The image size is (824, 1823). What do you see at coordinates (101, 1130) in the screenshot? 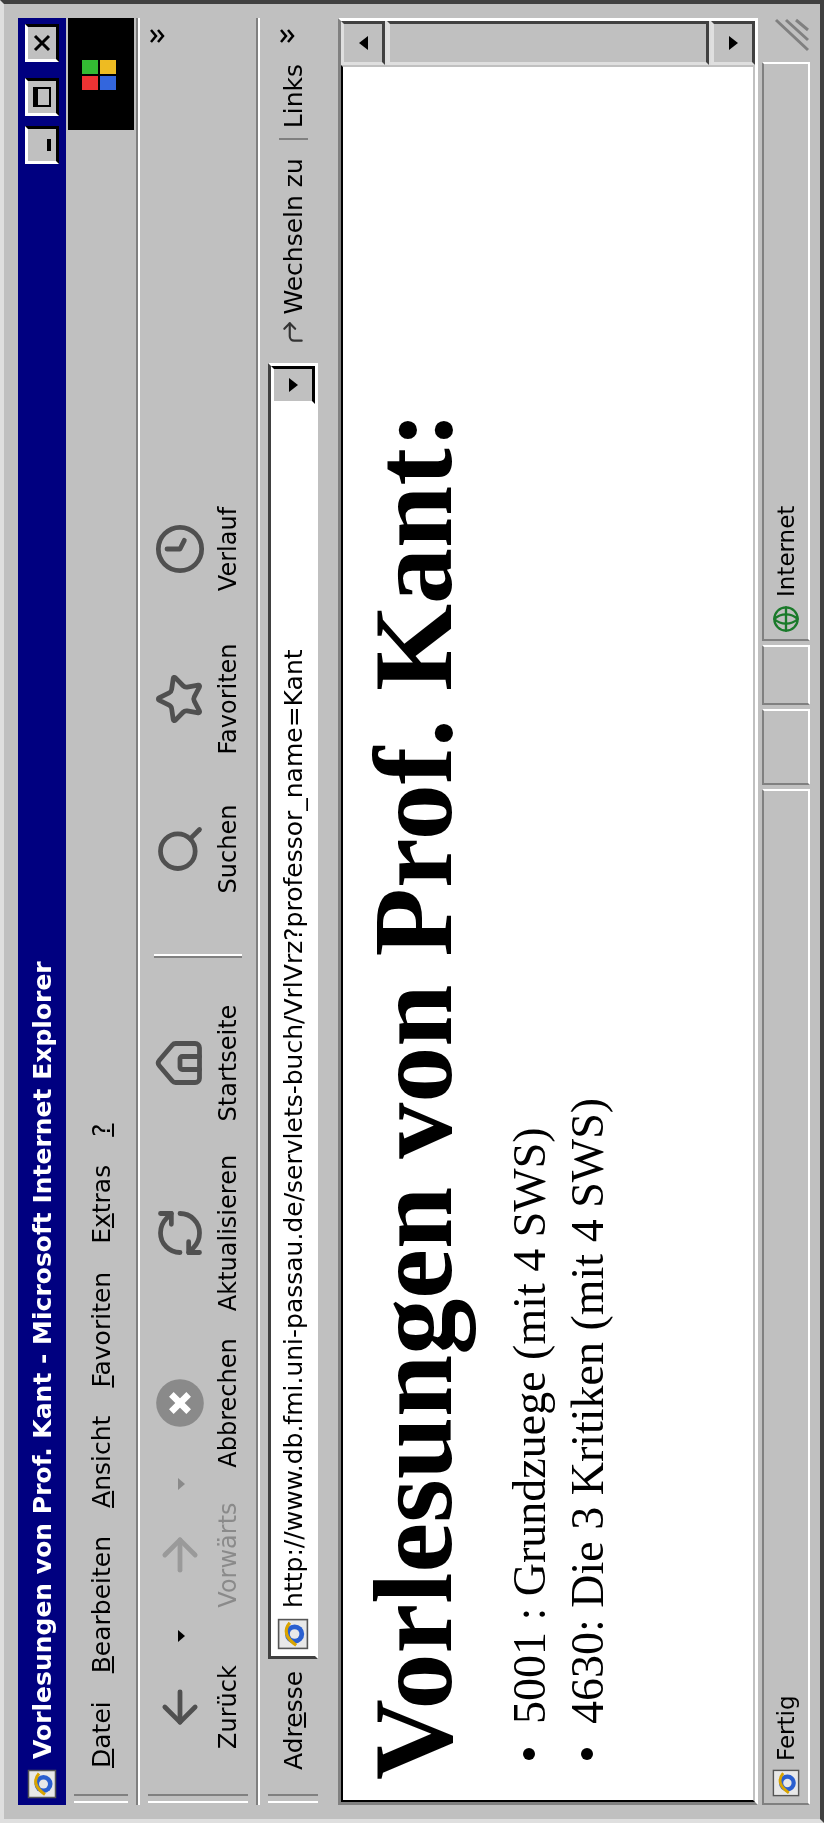
I see `menu-item: ?` at bounding box center [101, 1130].